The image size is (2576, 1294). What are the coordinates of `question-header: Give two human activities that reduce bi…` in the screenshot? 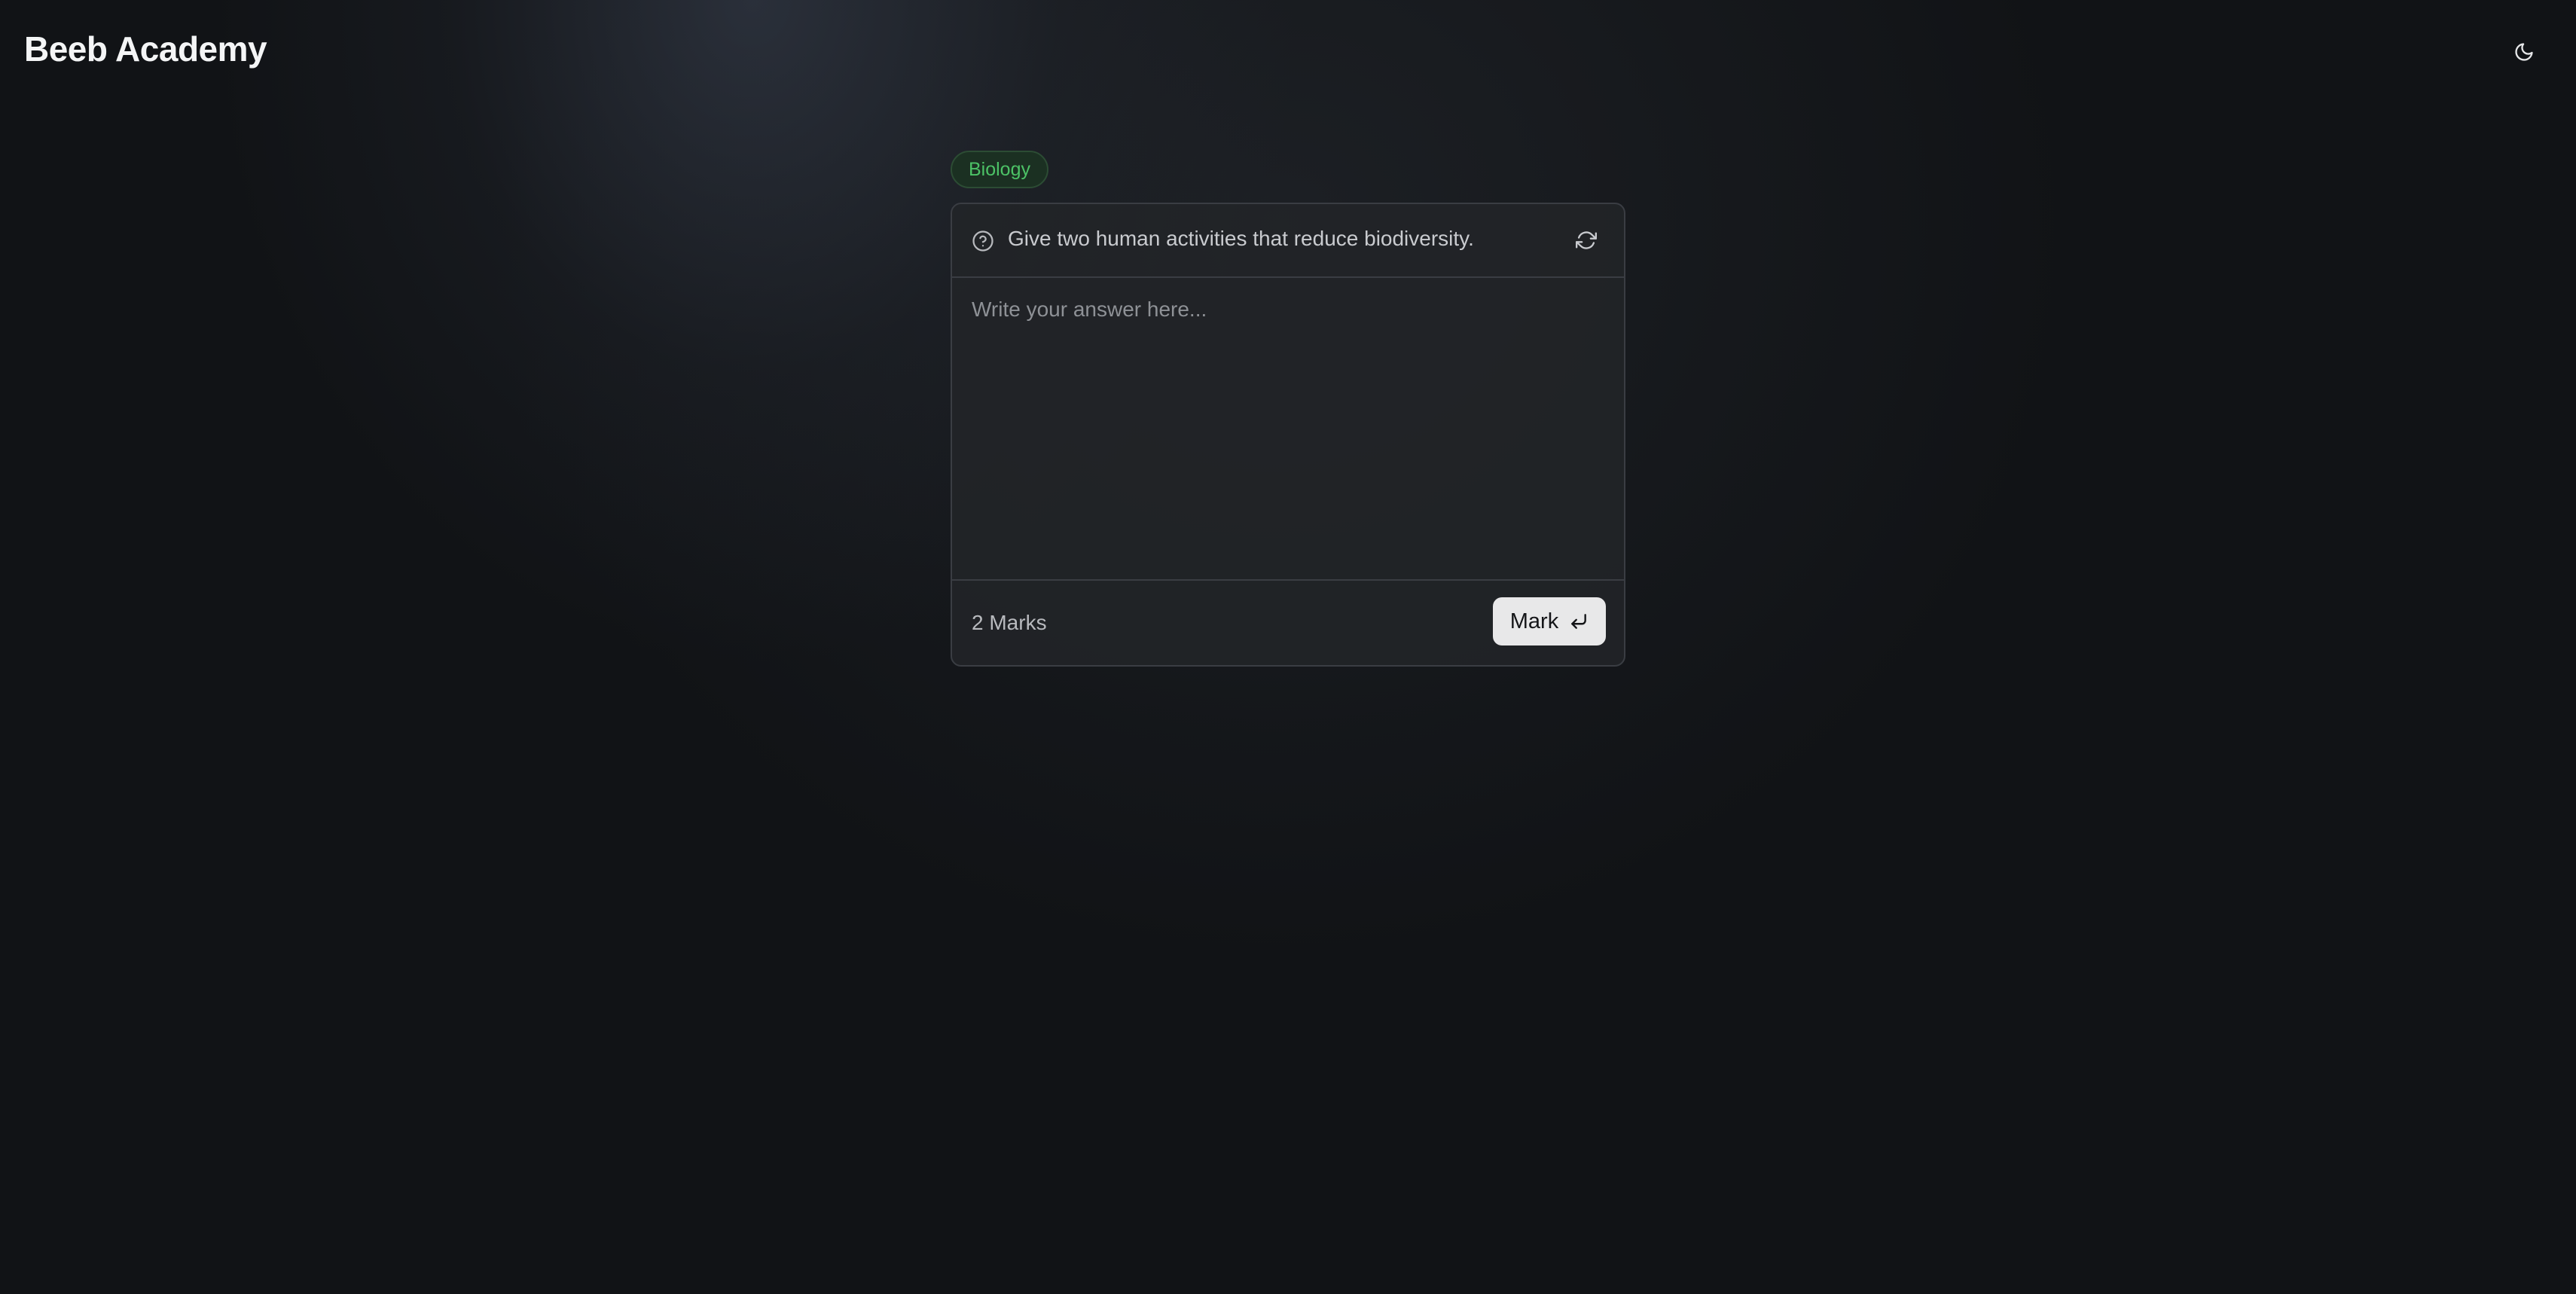 It's located at (1288, 241).